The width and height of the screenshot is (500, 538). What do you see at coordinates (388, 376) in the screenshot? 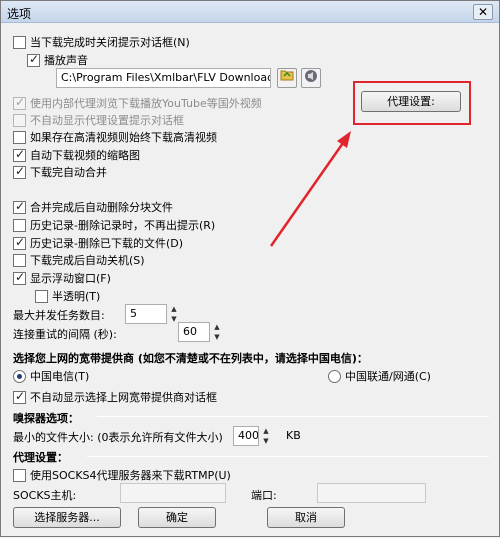
I see `isp-unicom-label: 中国联通/网通(C)` at bounding box center [388, 376].